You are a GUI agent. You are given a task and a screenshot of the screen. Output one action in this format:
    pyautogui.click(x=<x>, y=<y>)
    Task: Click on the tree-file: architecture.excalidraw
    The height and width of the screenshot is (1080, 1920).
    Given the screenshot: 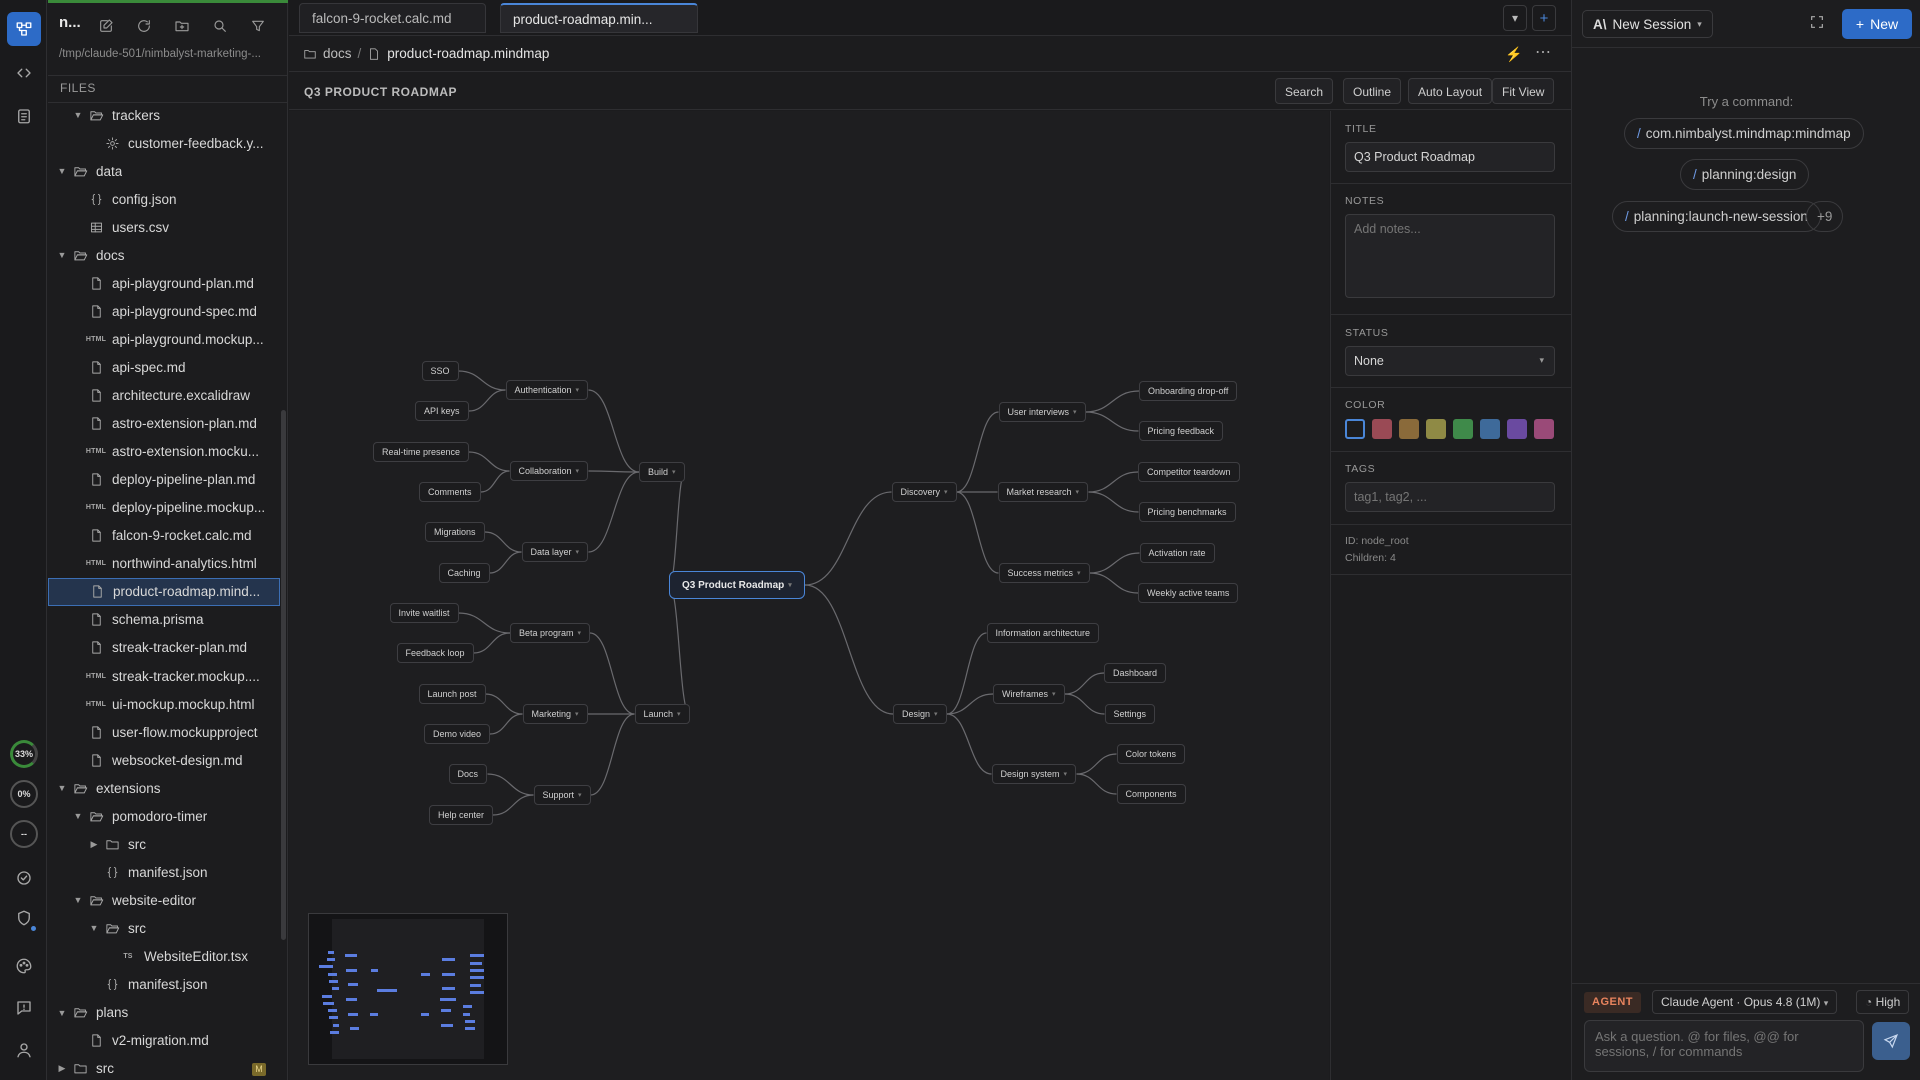 What is the action you would take?
    pyautogui.click(x=164, y=396)
    